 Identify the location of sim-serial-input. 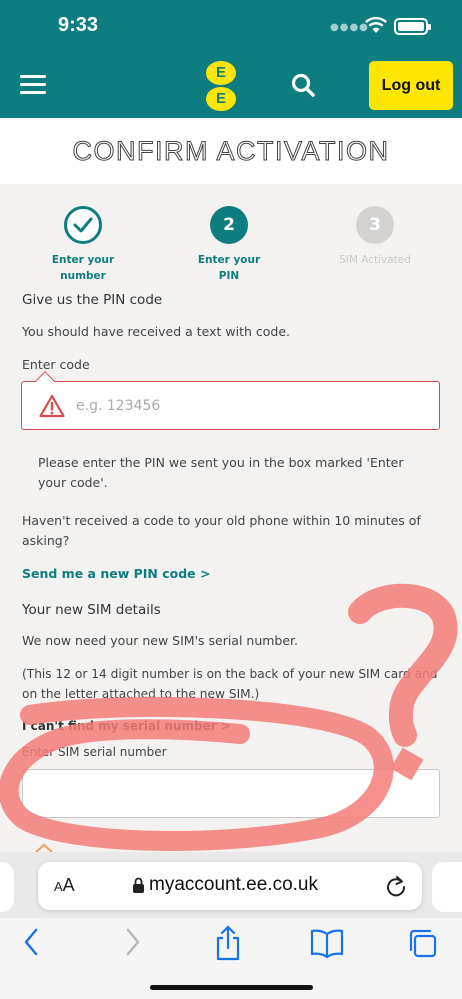
(231, 793).